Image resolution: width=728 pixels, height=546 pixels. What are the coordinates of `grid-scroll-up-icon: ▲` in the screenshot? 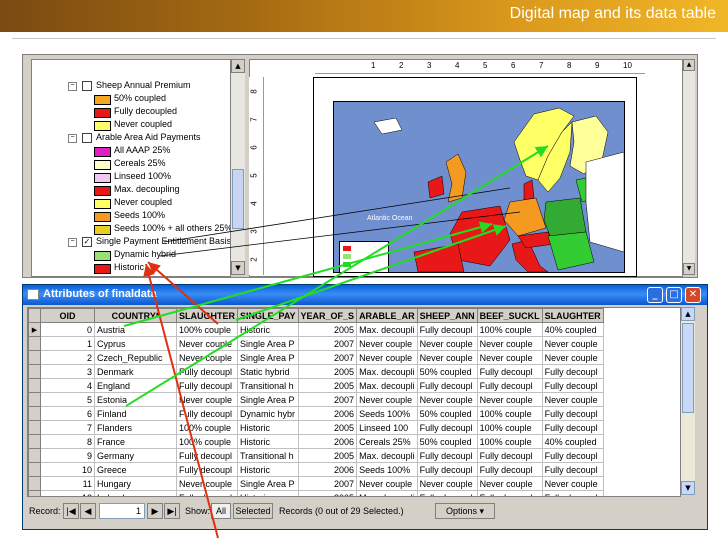 It's located at (688, 314).